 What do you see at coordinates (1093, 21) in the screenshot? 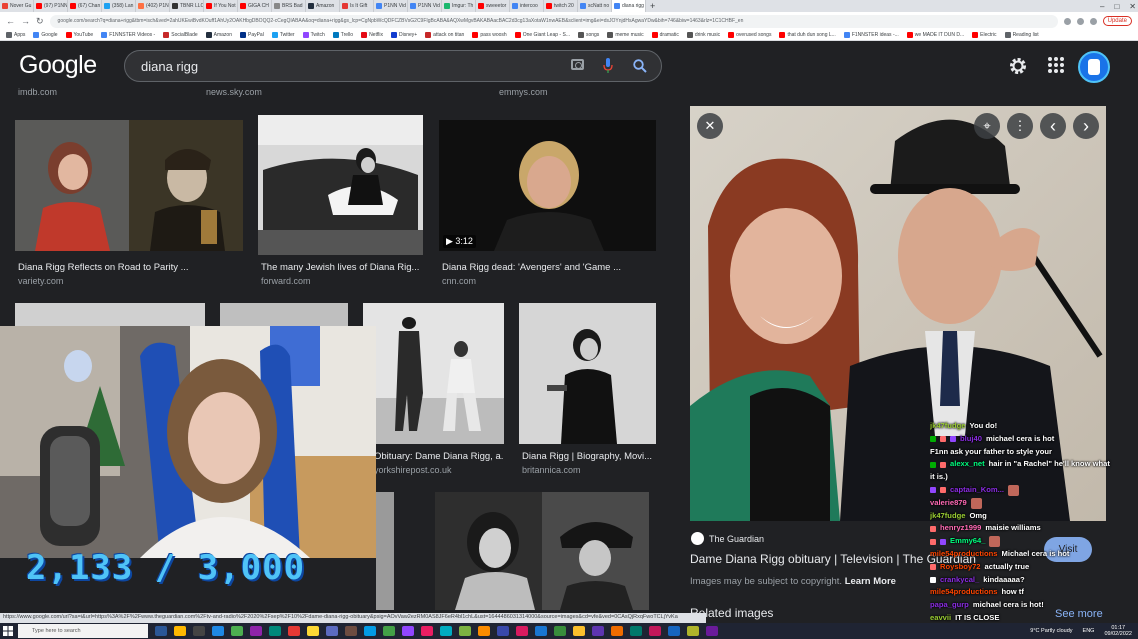
I see `profile-icon` at bounding box center [1093, 21].